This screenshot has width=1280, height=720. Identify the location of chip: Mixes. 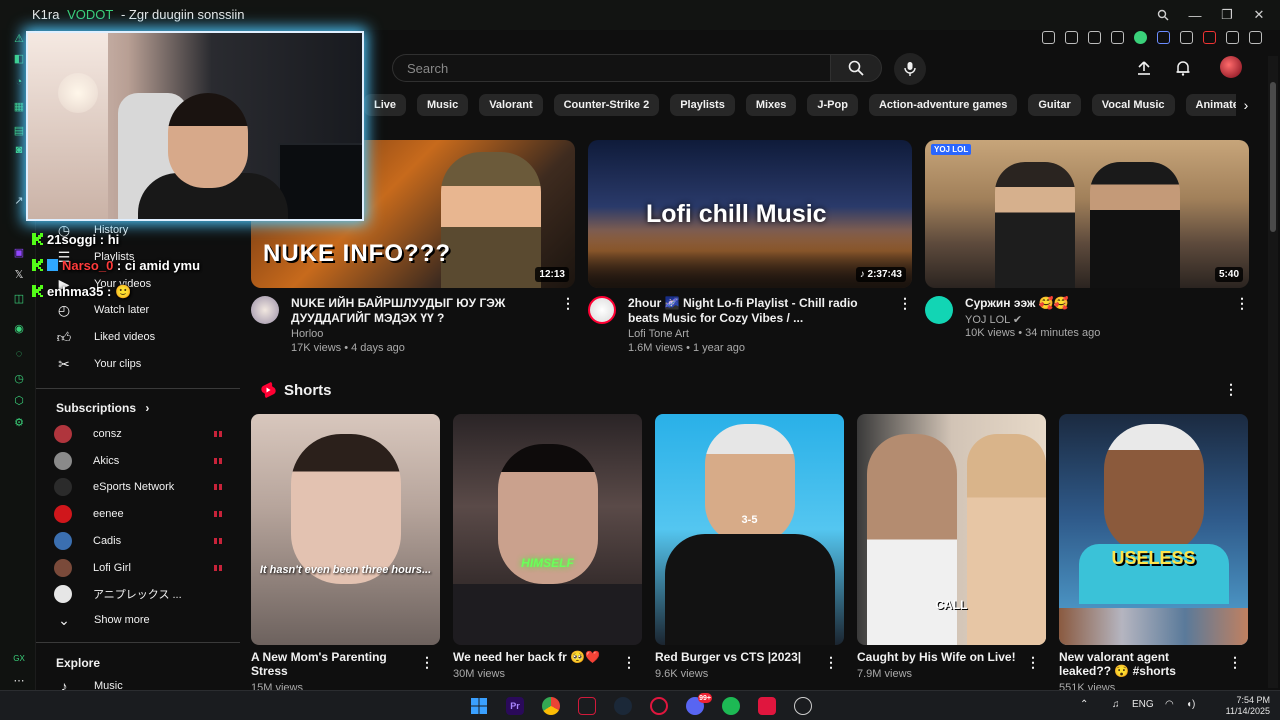
(771, 105).